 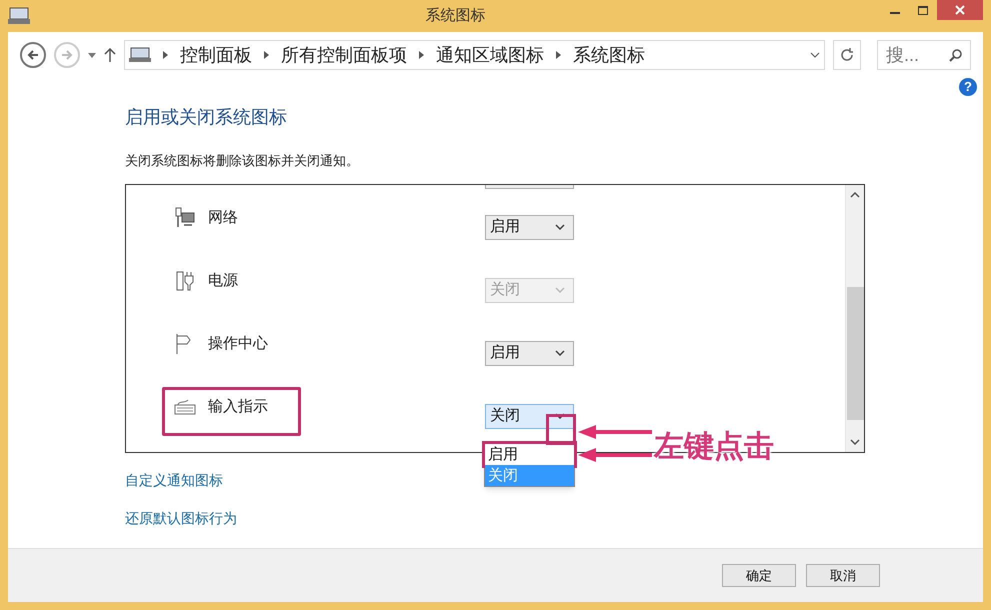 What do you see at coordinates (956, 55) in the screenshot?
I see `search-icon` at bounding box center [956, 55].